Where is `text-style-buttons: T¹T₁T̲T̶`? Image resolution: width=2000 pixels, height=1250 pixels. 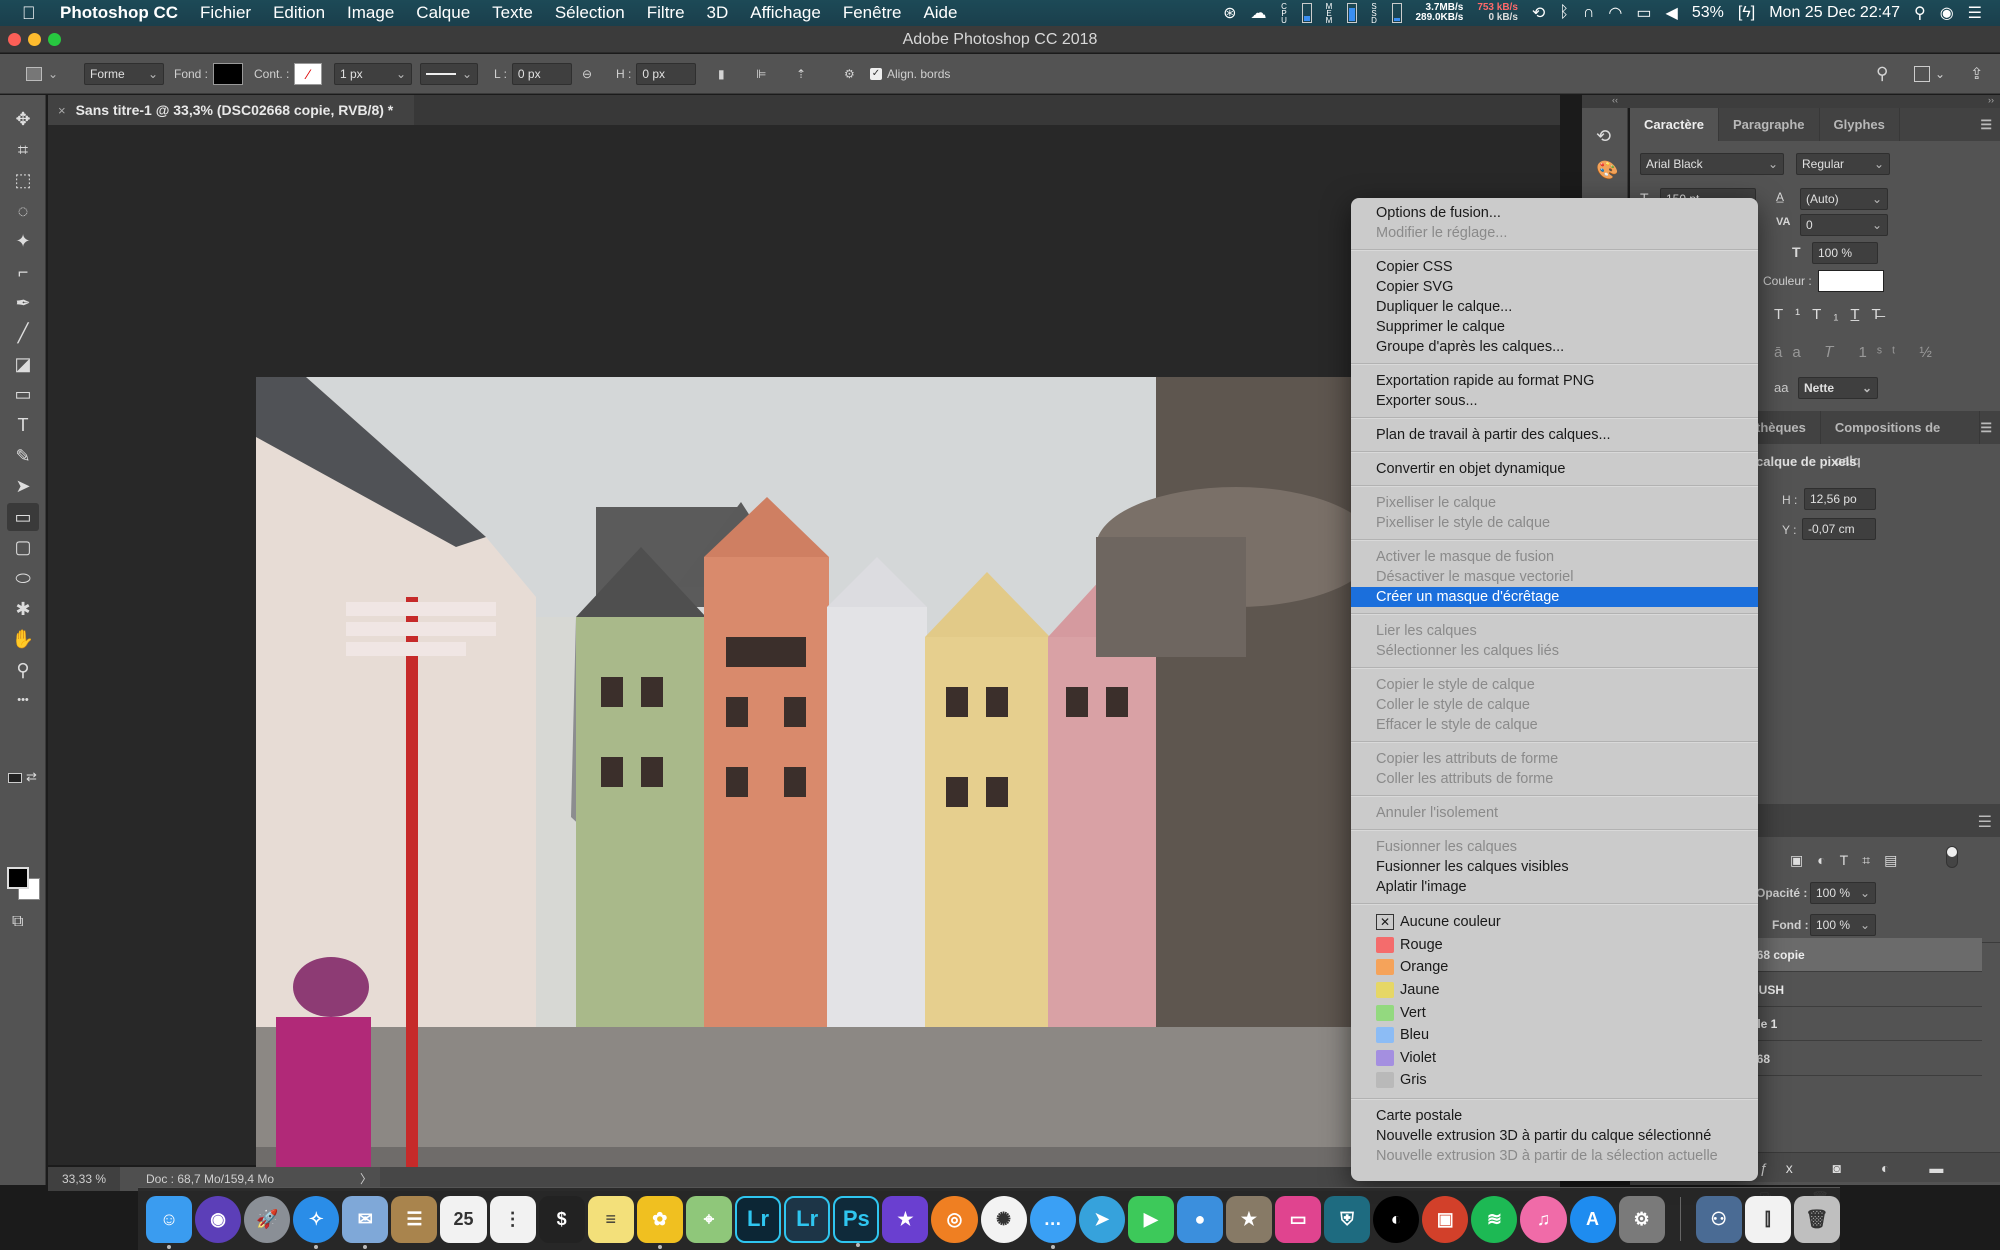 text-style-buttons: T¹T₁T̲T̶ is located at coordinates (1833, 314).